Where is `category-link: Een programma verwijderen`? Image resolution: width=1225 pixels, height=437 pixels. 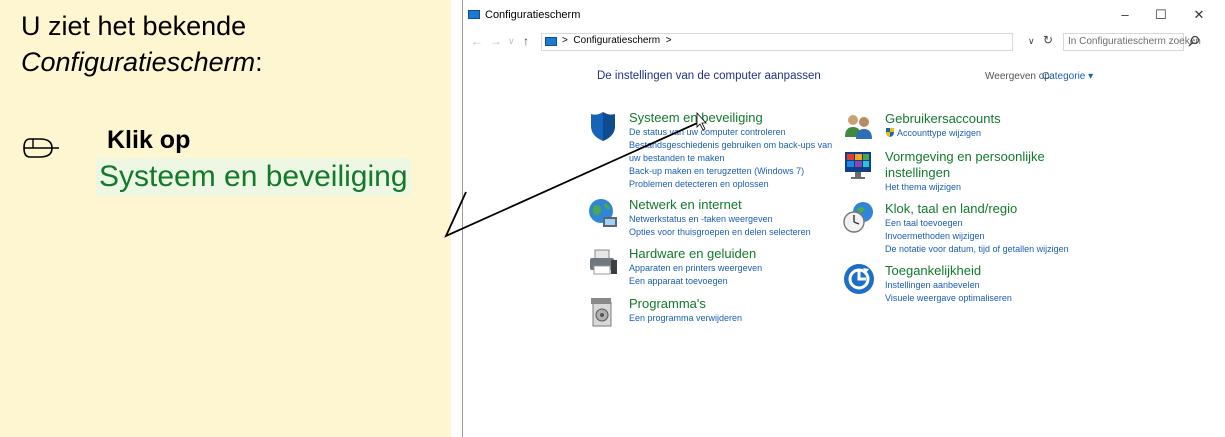 category-link: Een programma verwijderen is located at coordinates (685, 318).